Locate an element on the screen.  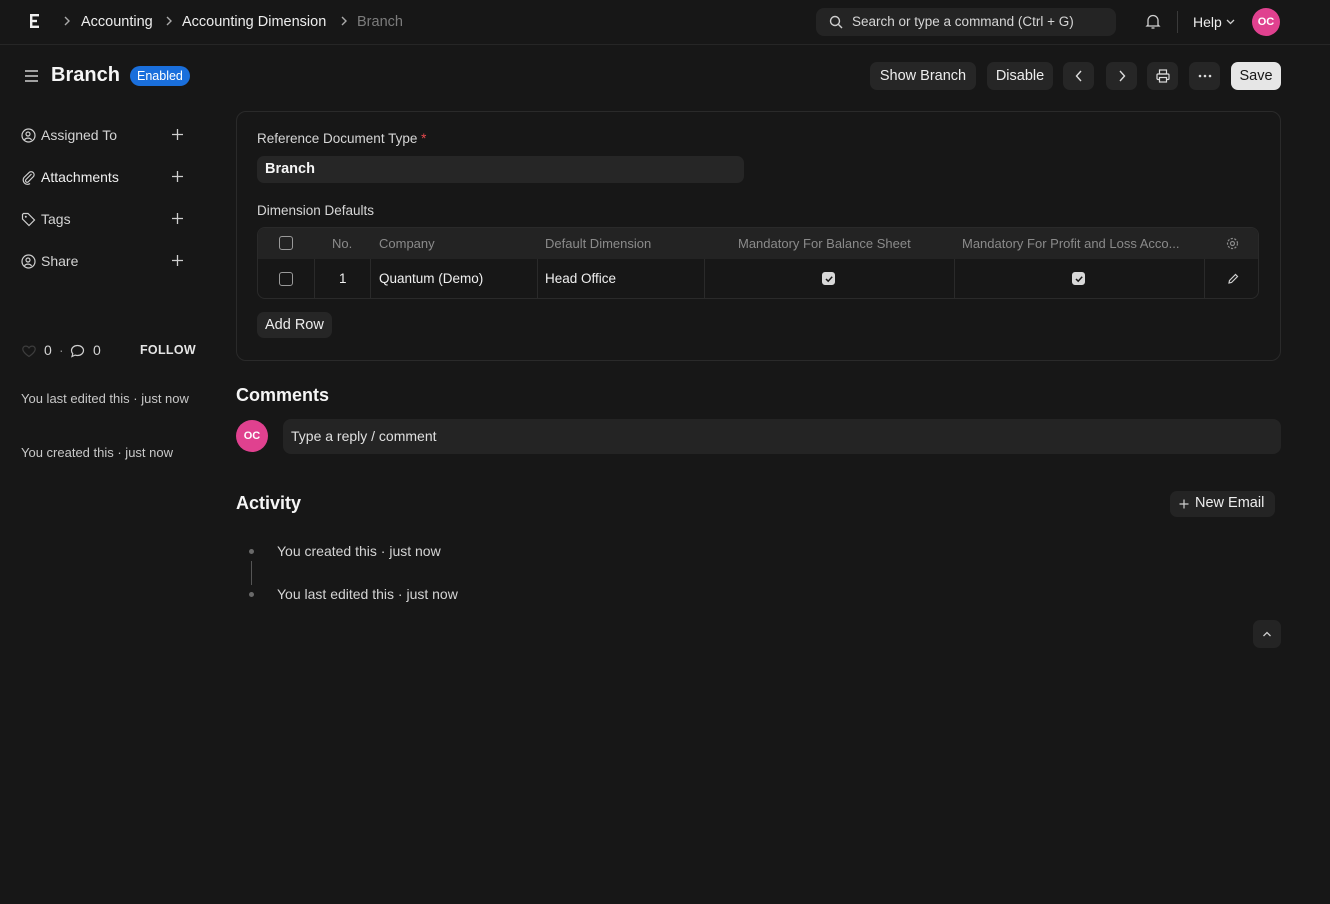
sidebar-toggle-icon is located at coordinates (31, 76).